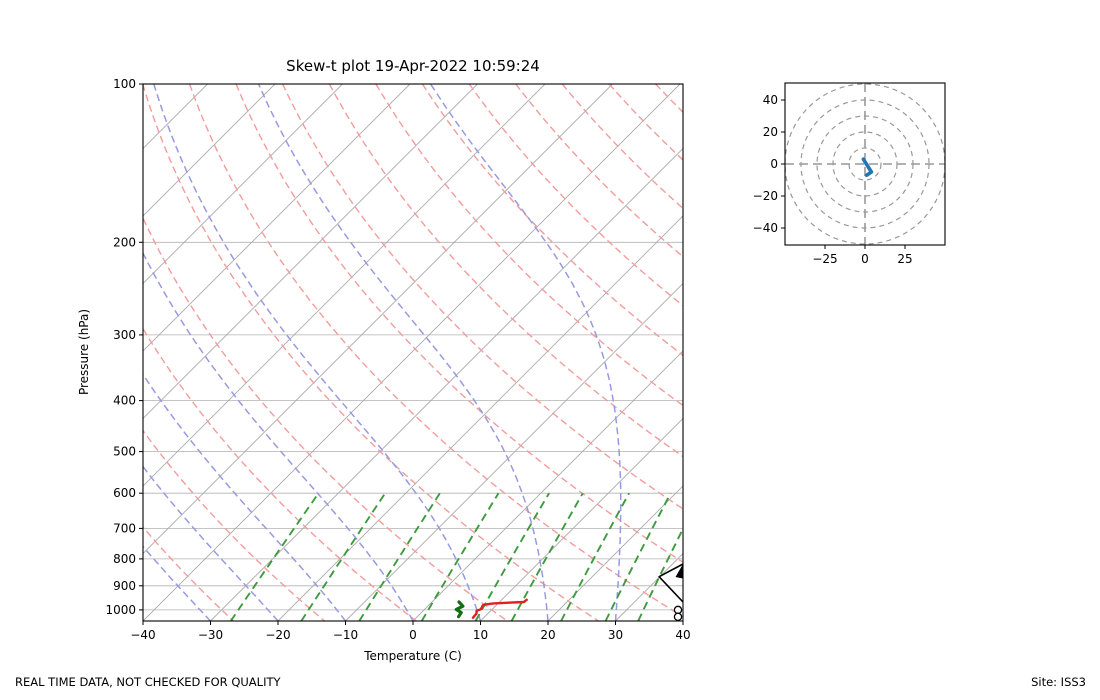 The width and height of the screenshot is (1100, 700). I want to click on y-tick-label: 900, so click(124, 586).